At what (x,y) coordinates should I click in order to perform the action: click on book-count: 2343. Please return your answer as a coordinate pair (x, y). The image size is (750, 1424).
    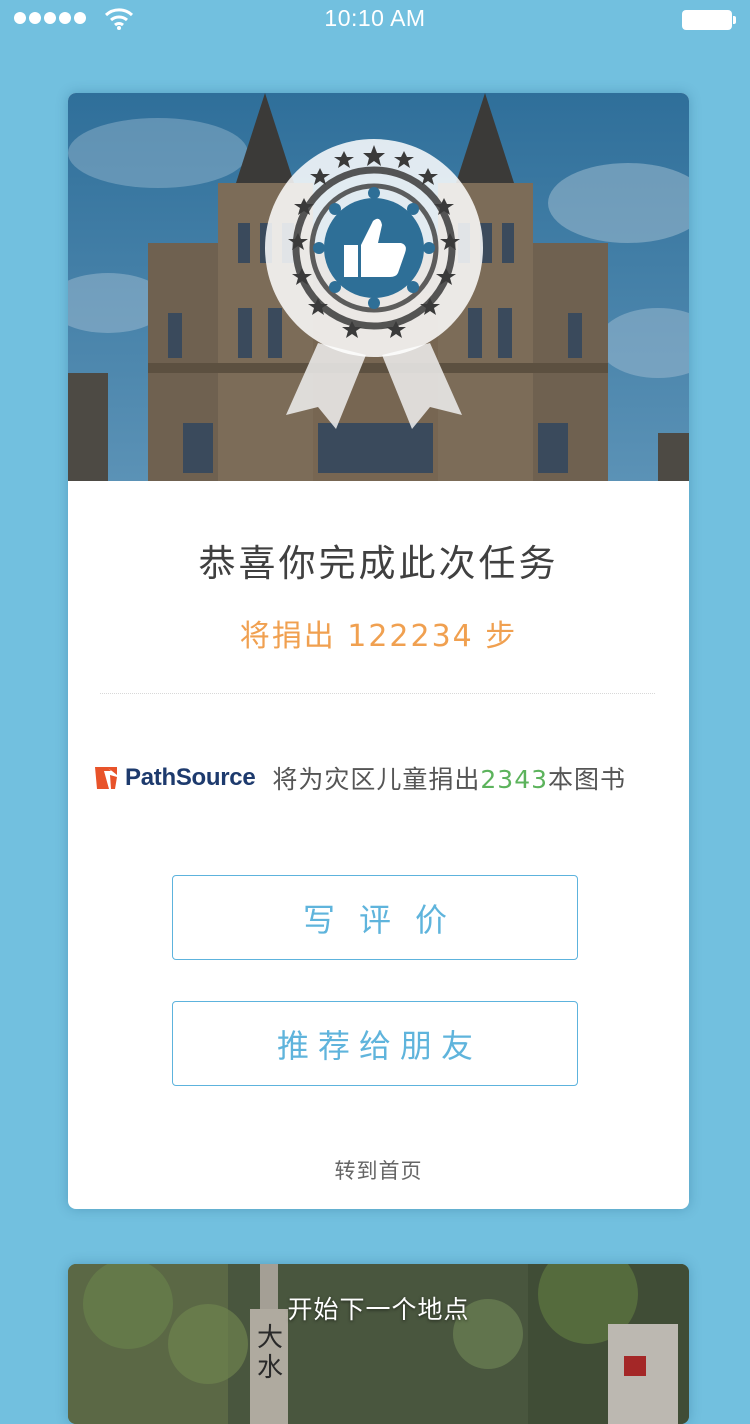
    Looking at the image, I should click on (514, 779).